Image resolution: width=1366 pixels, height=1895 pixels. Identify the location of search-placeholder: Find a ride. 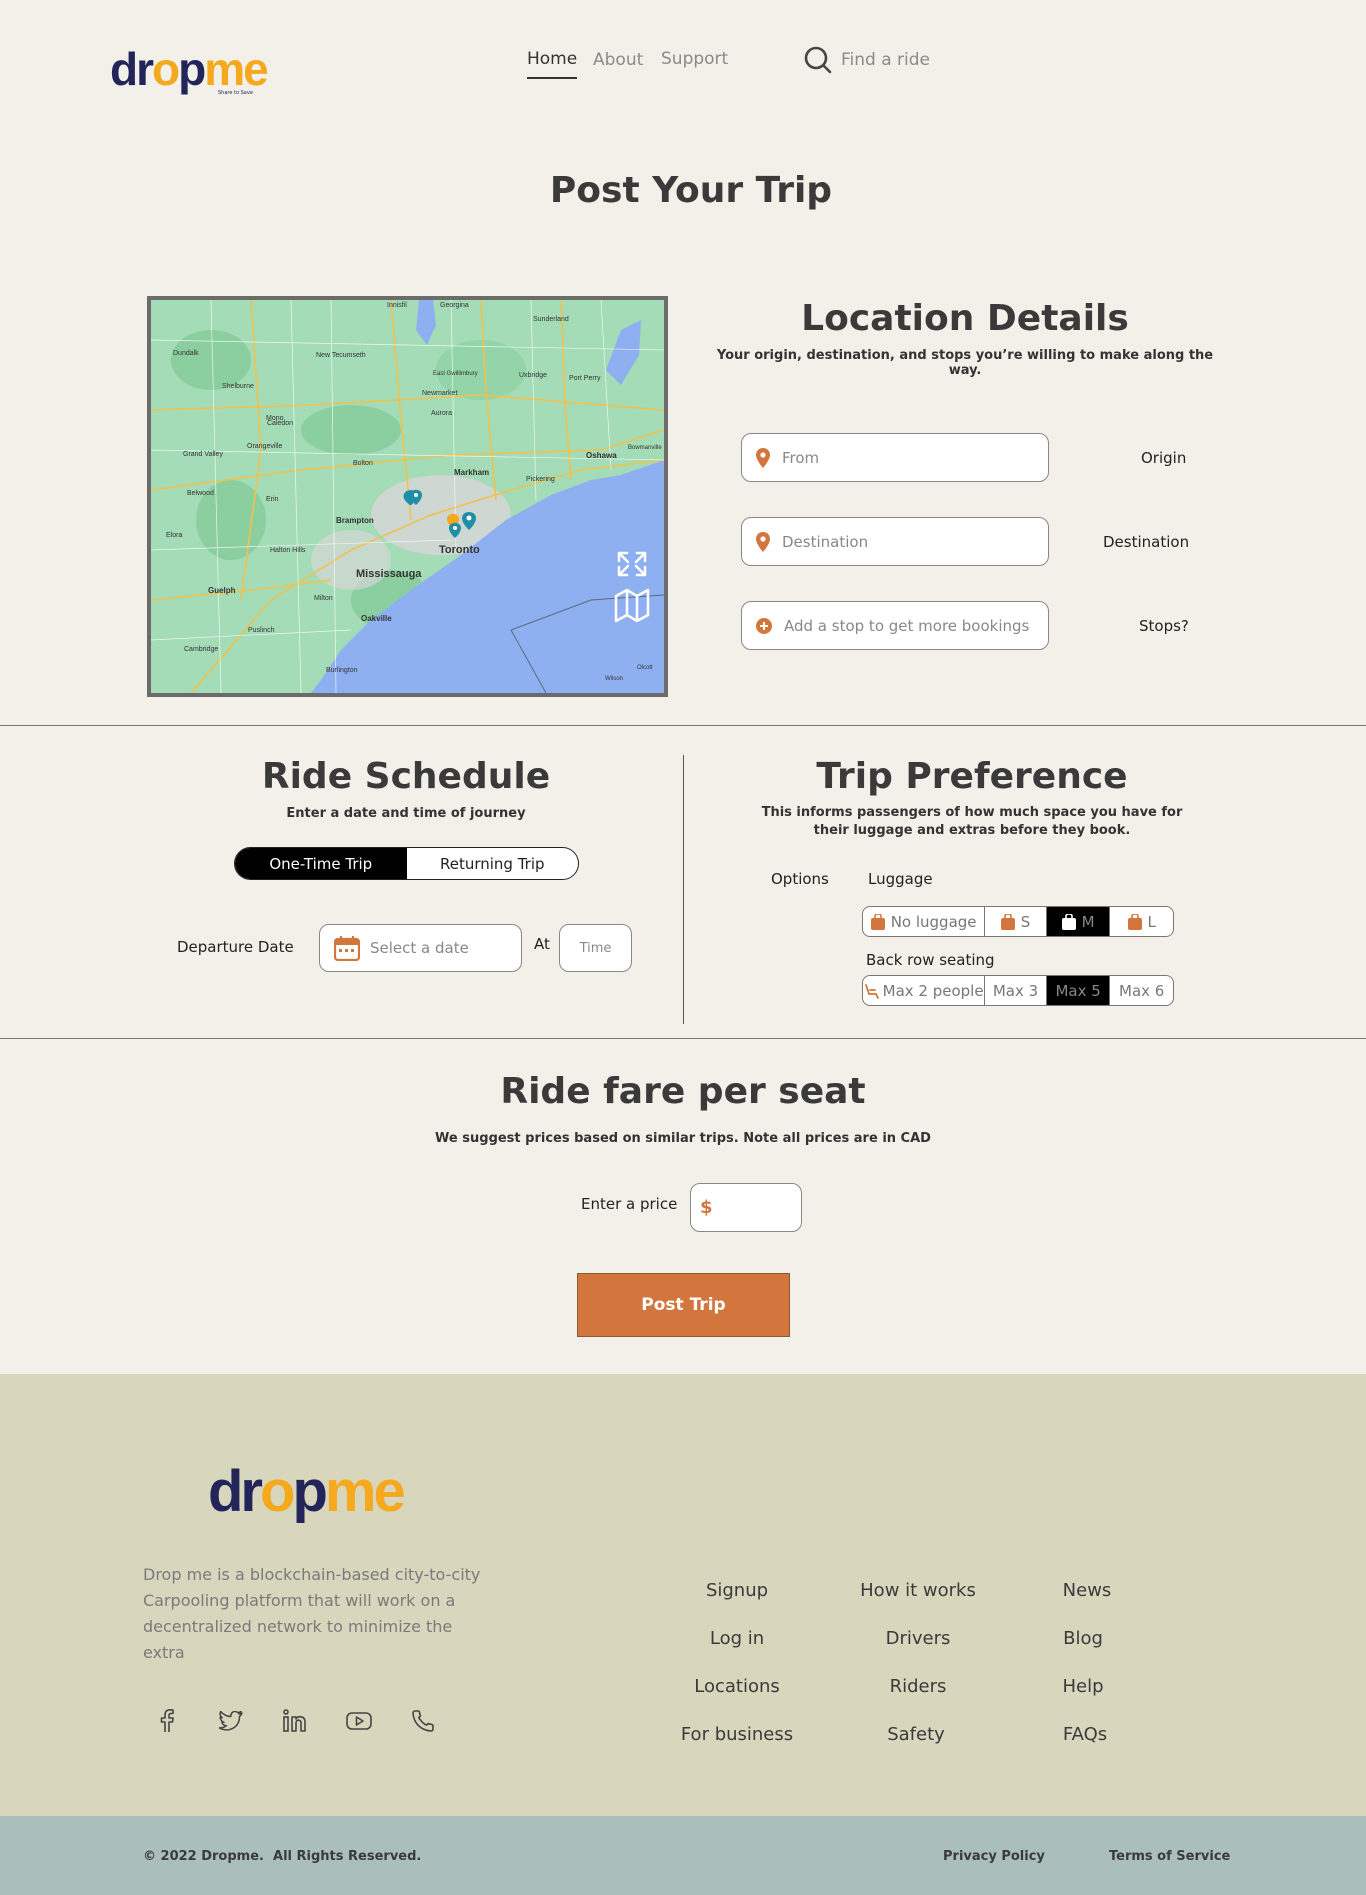
(886, 60).